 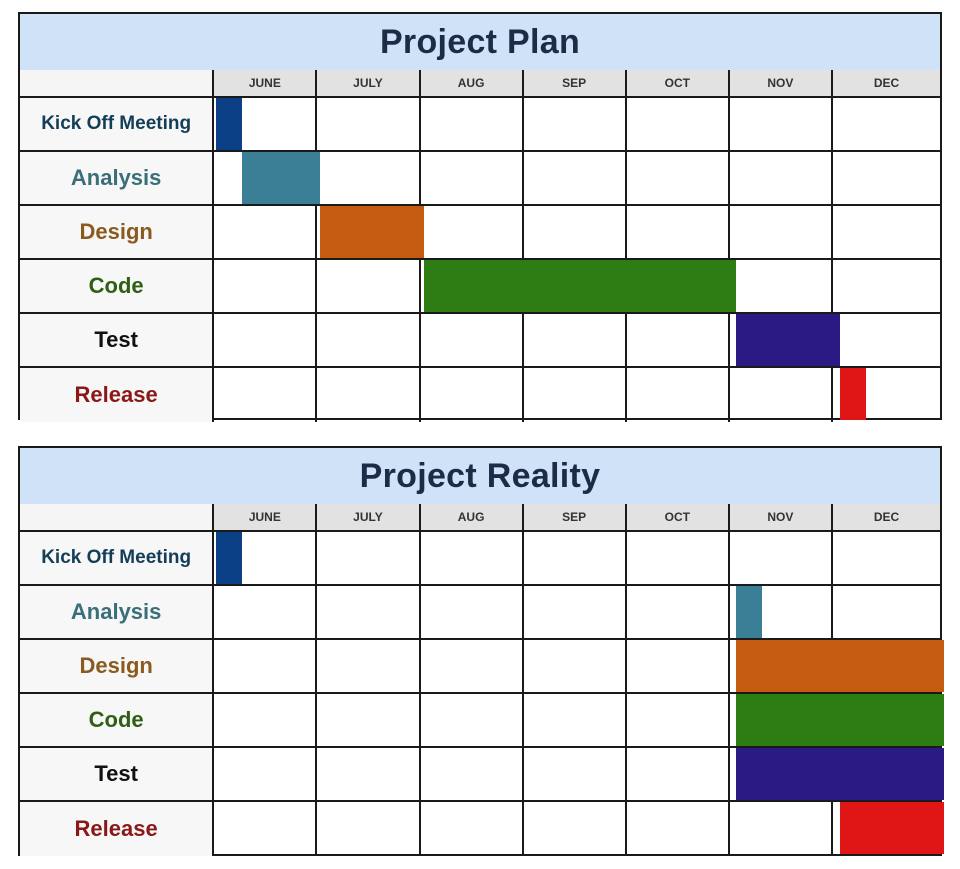 What do you see at coordinates (480, 477) in the screenshot?
I see `project-reality-title-bar: Project Reality` at bounding box center [480, 477].